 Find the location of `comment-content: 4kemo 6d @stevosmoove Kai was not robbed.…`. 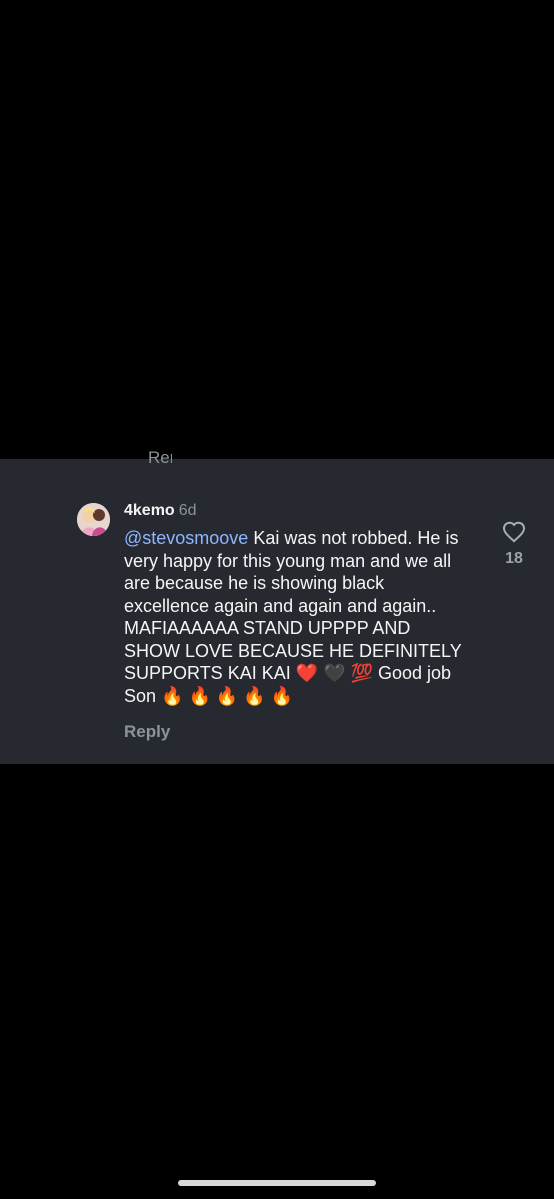

comment-content: 4kemo 6d @stevosmoove Kai was not robbed.… is located at coordinates (294, 603).